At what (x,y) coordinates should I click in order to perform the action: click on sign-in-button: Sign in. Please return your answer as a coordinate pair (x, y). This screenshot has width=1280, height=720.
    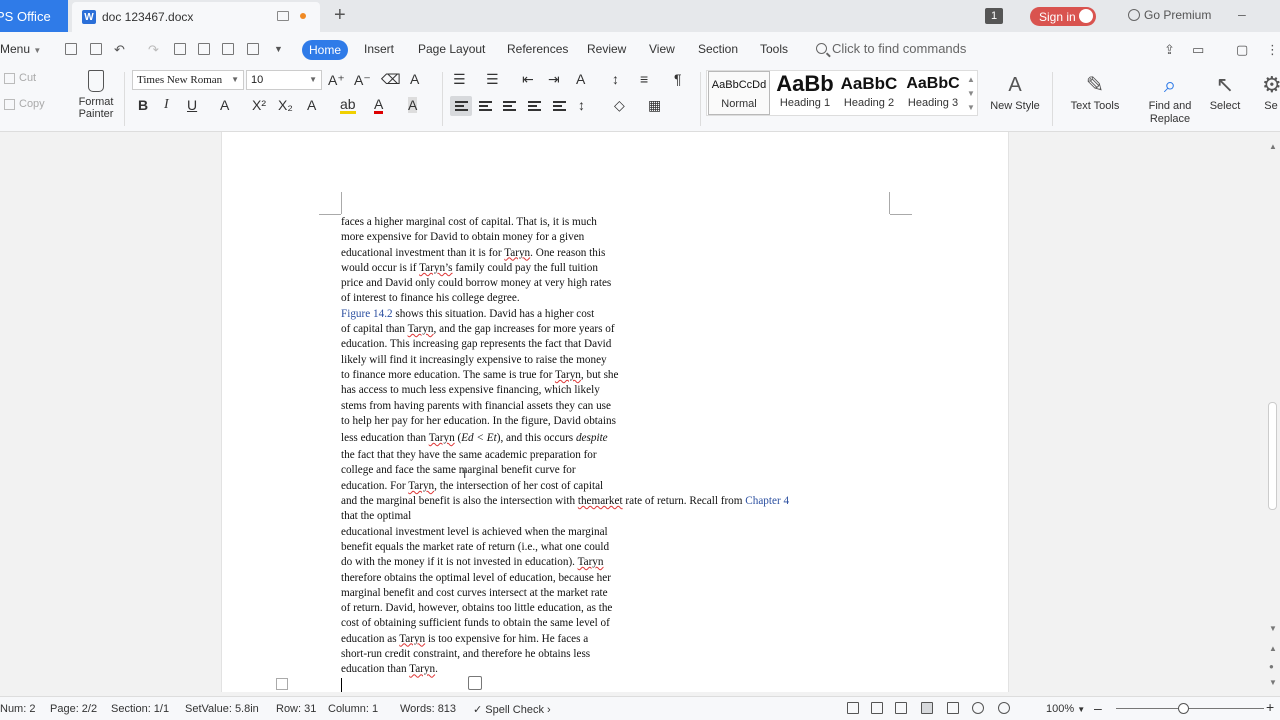
    Looking at the image, I should click on (1063, 16).